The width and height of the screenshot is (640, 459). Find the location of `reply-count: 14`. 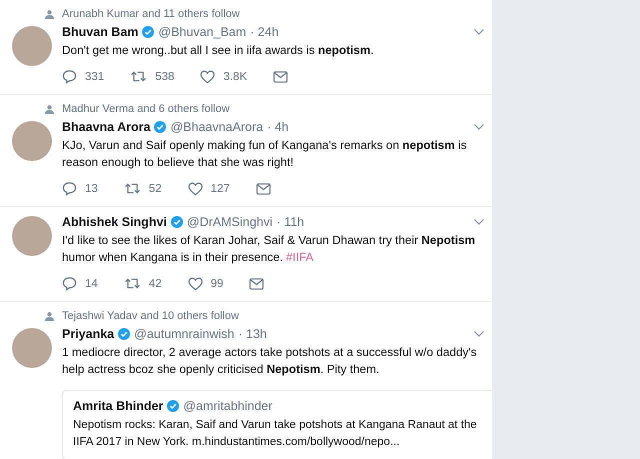

reply-count: 14 is located at coordinates (91, 284).